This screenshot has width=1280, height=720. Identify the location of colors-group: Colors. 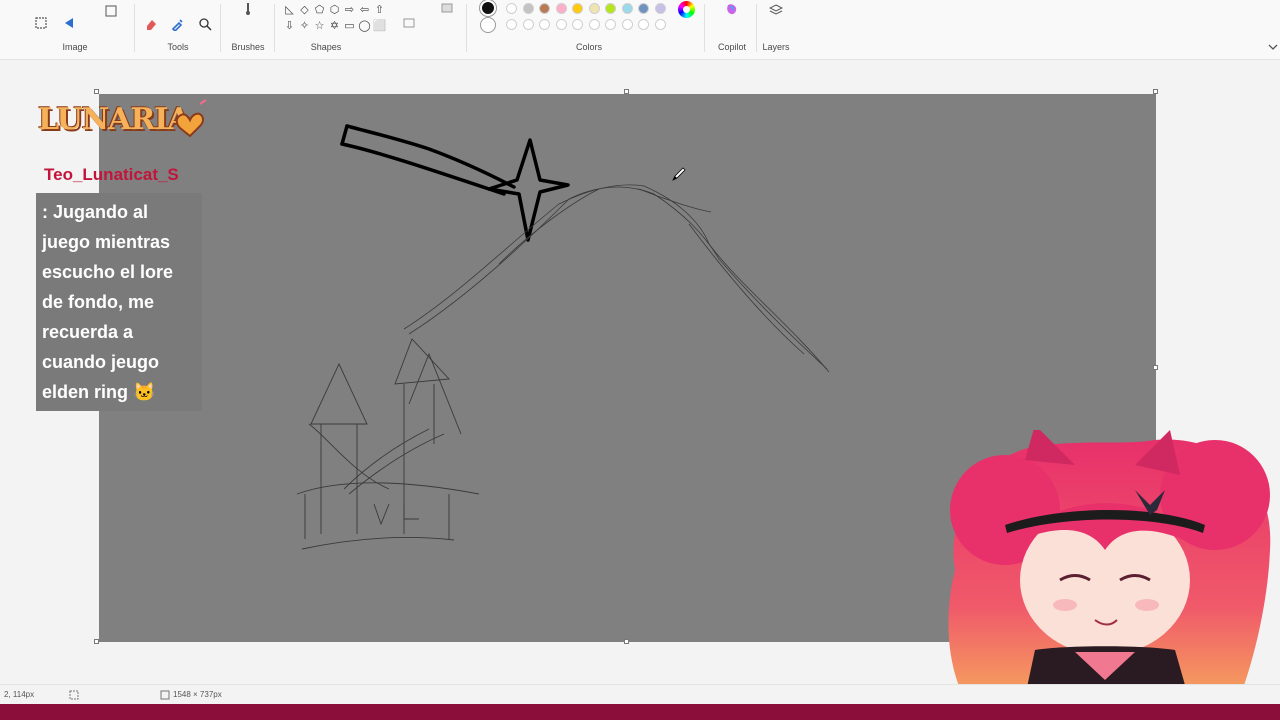
(589, 30).